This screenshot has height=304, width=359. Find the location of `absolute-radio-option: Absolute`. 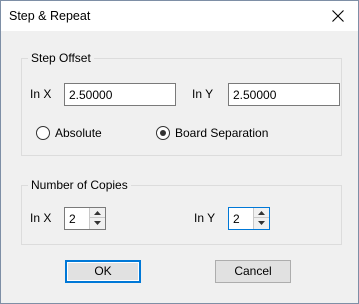

absolute-radio-option: Absolute is located at coordinates (86, 133).